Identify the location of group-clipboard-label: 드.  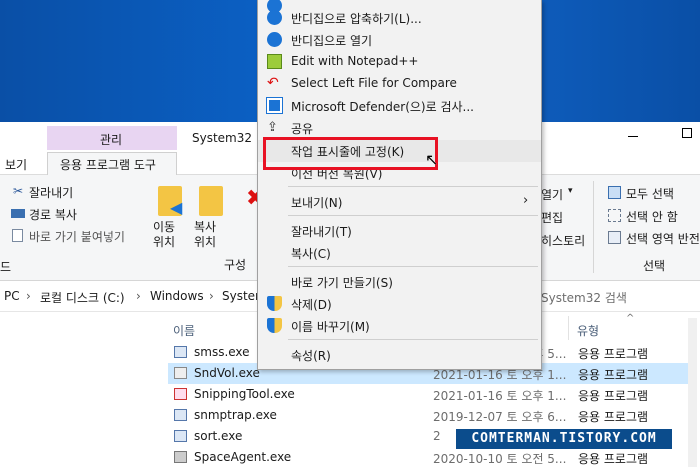
(6, 267).